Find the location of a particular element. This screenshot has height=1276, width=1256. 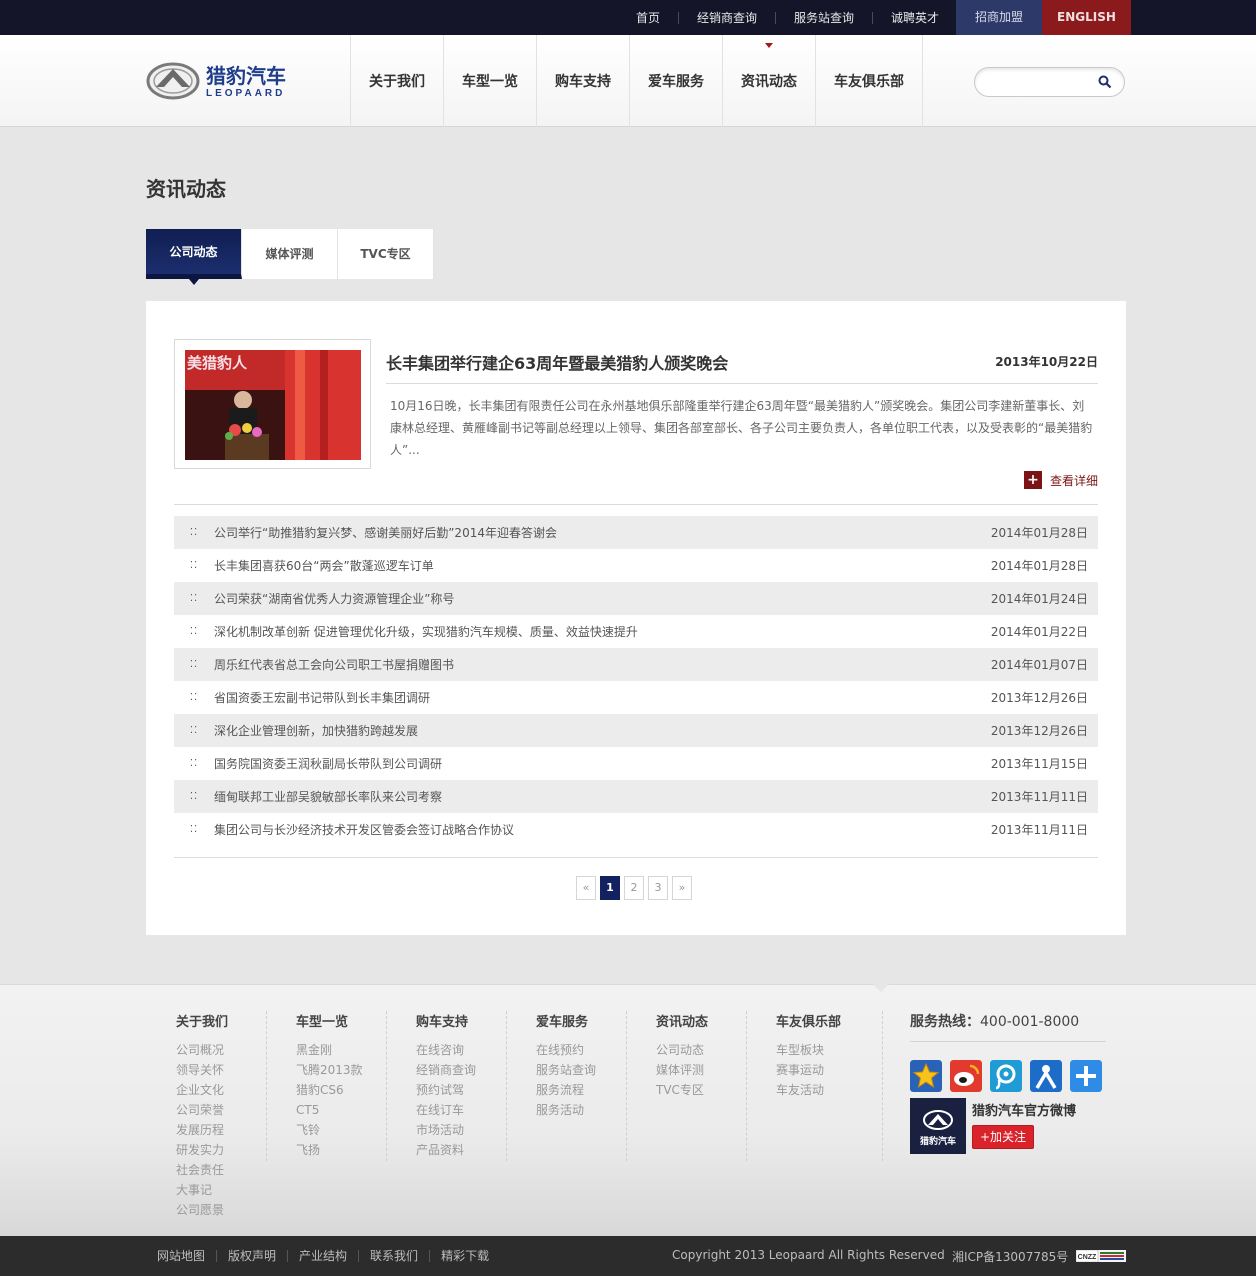

top-link-service: 服务站查询 is located at coordinates (823, 17).